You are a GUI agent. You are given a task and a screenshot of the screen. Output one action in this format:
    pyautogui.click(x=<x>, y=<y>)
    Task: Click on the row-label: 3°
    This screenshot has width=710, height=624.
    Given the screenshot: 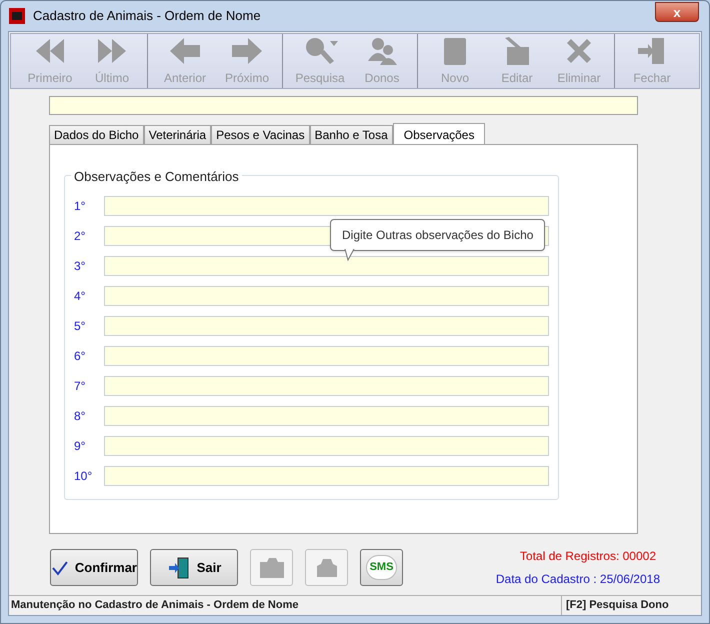 What is the action you would take?
    pyautogui.click(x=80, y=266)
    